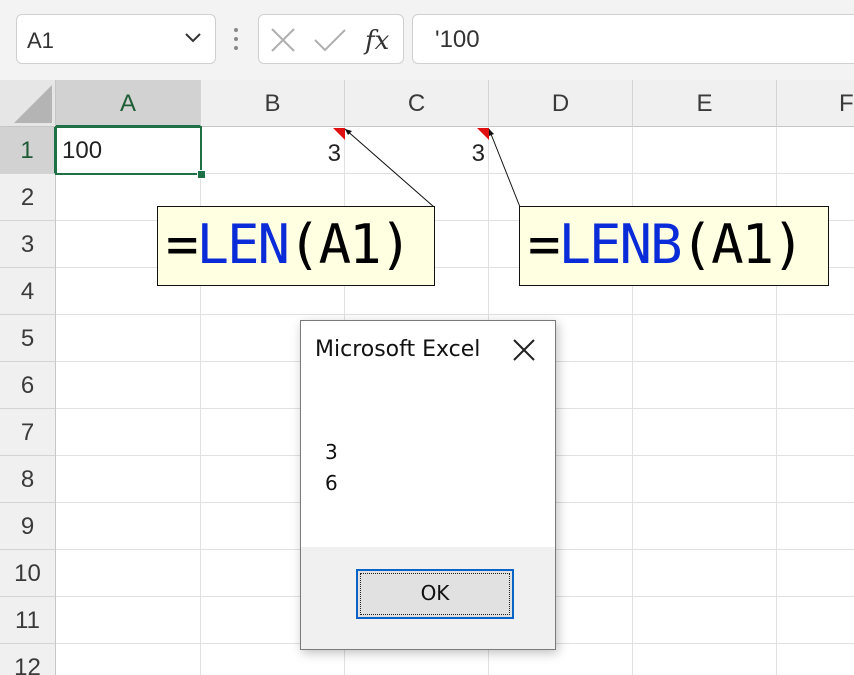  Describe the element at coordinates (524, 352) in the screenshot. I see `close-icon` at that location.